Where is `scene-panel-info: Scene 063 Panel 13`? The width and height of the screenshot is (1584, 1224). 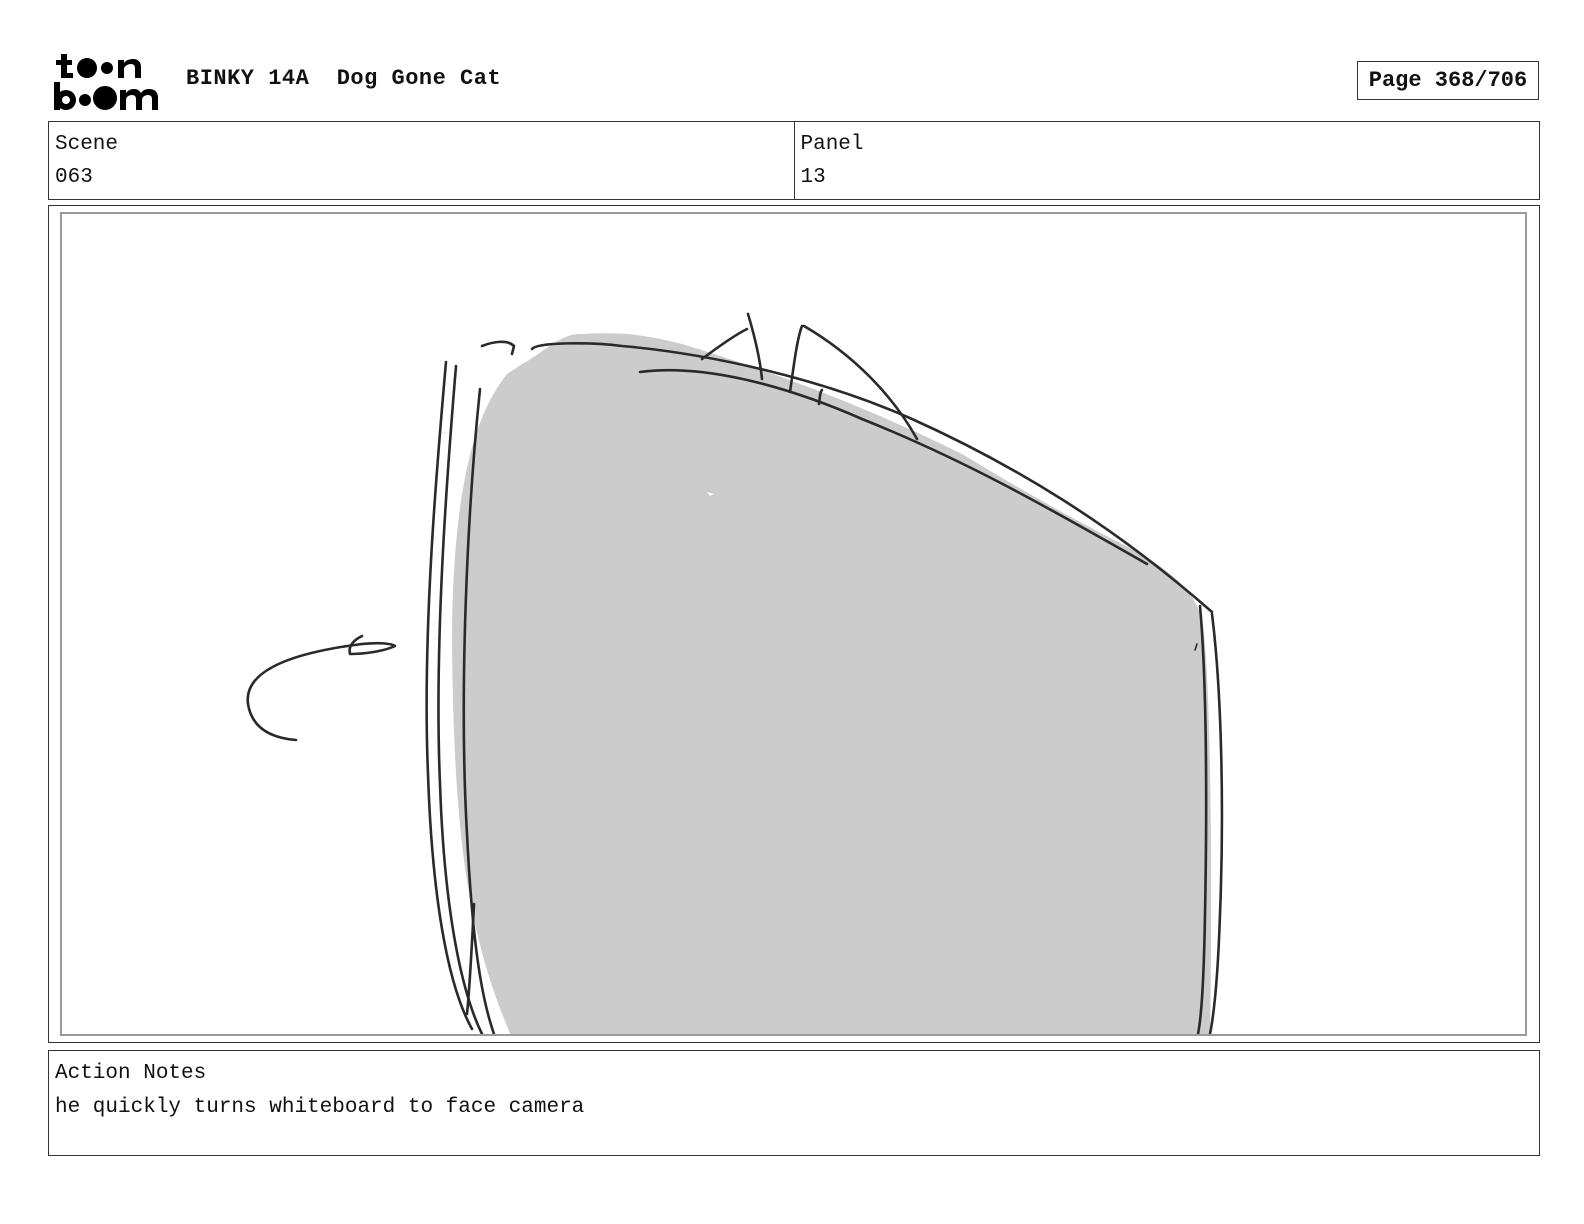
scene-panel-info: Scene 063 Panel 13 is located at coordinates (794, 160).